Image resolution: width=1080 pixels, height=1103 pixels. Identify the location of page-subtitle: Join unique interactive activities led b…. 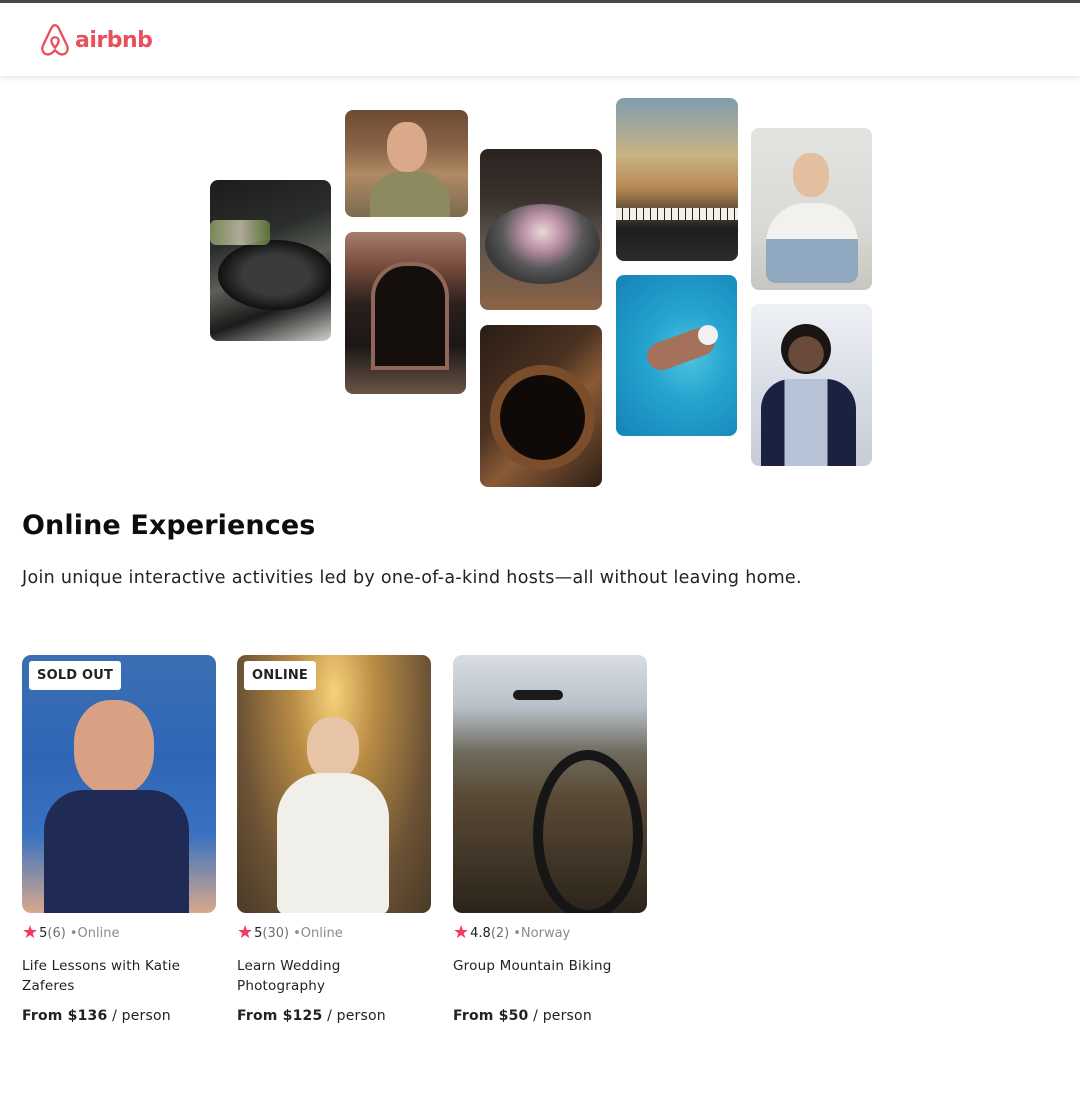
(412, 578).